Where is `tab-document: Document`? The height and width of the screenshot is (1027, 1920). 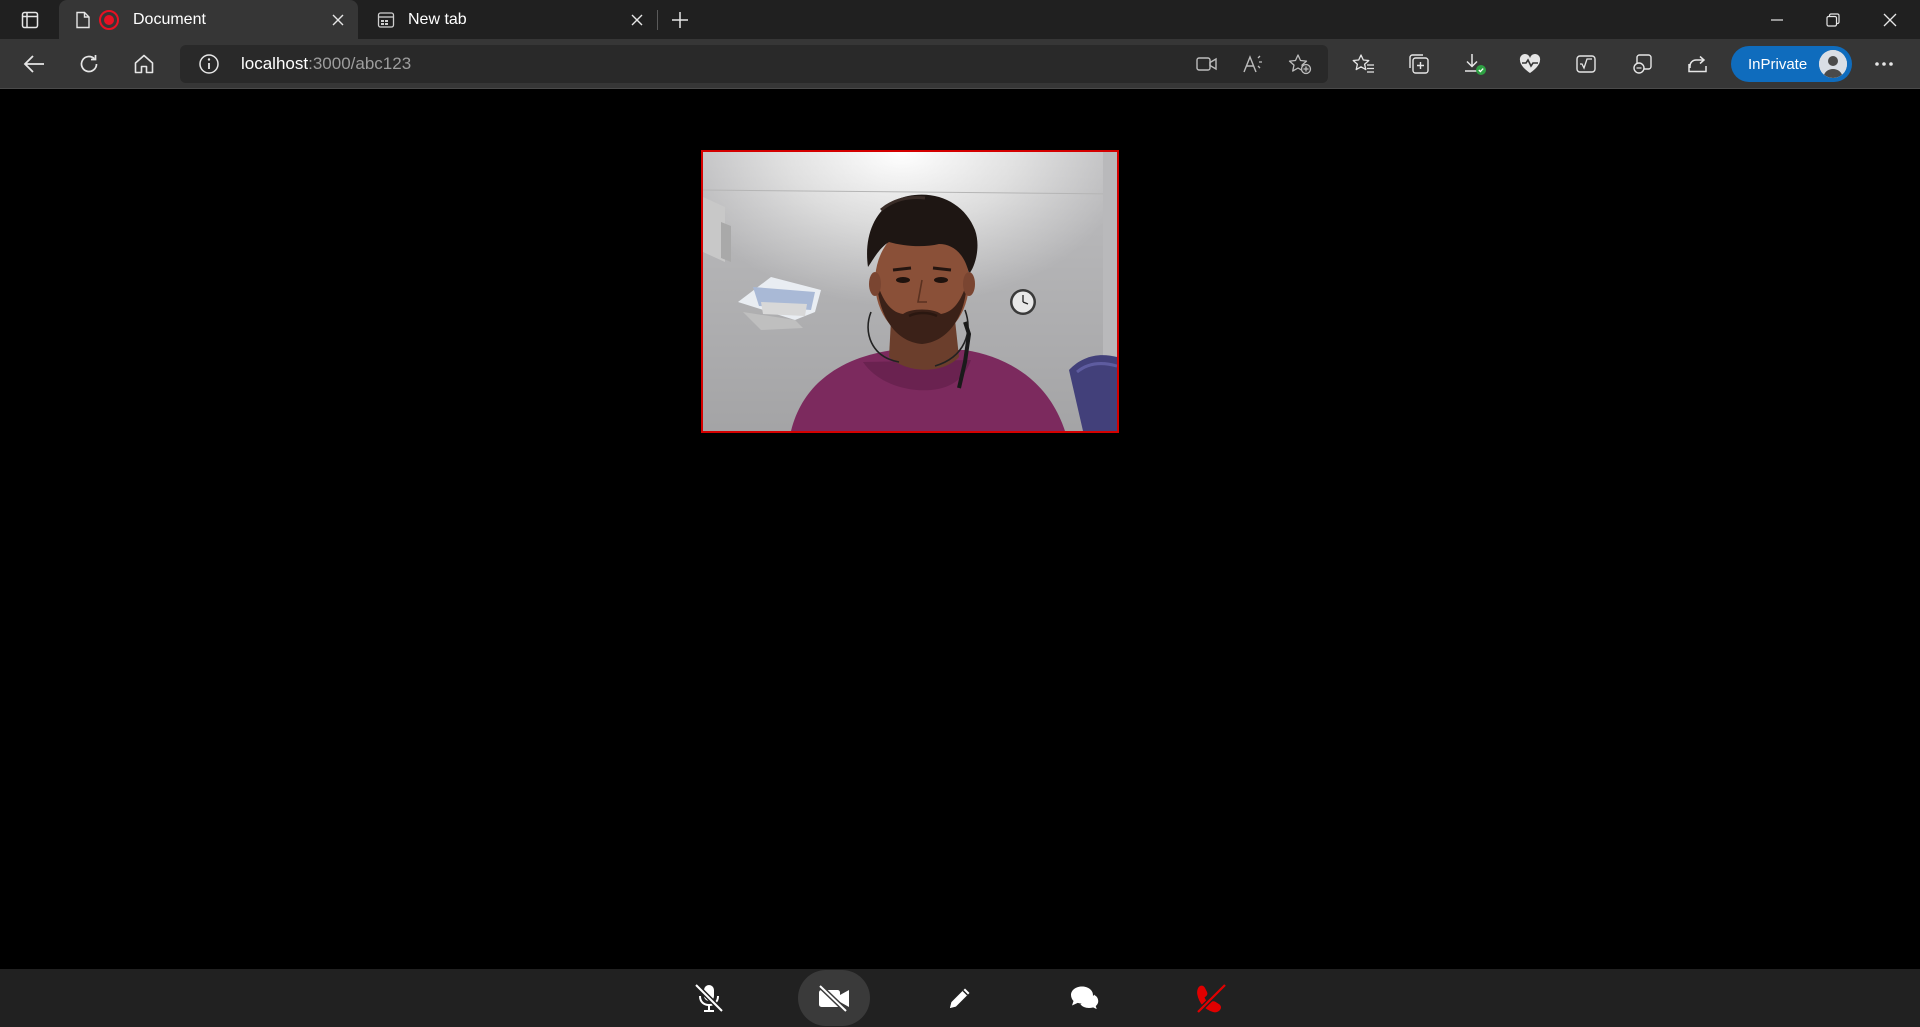 tab-document: Document is located at coordinates (208, 19).